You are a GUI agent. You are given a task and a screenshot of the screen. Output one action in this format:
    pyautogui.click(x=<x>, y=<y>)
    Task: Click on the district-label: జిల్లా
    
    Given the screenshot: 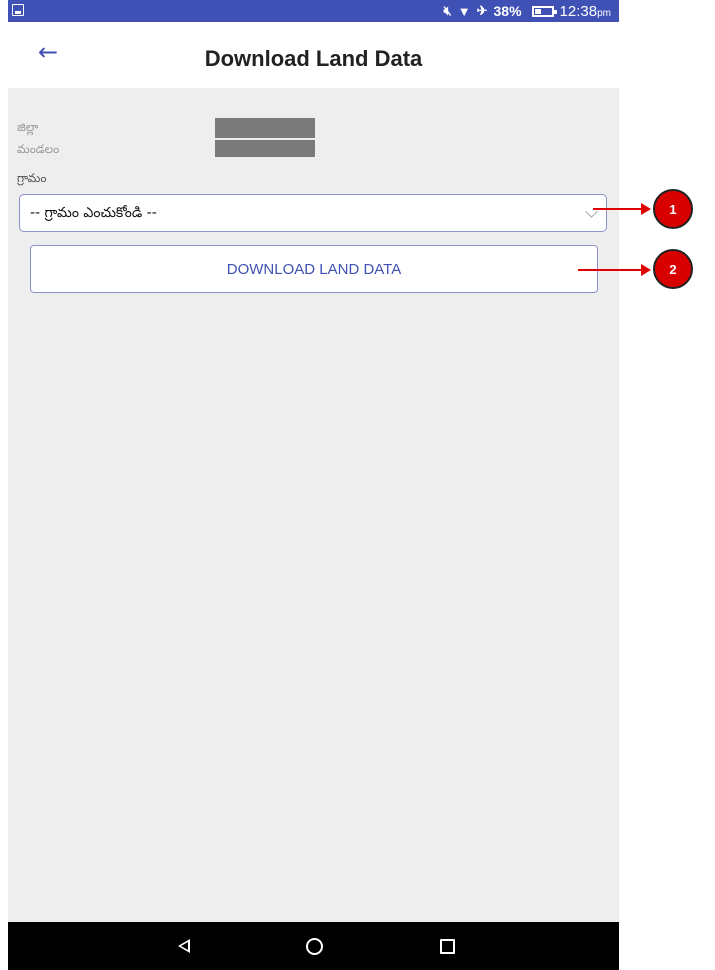 What is the action you would take?
    pyautogui.click(x=28, y=127)
    